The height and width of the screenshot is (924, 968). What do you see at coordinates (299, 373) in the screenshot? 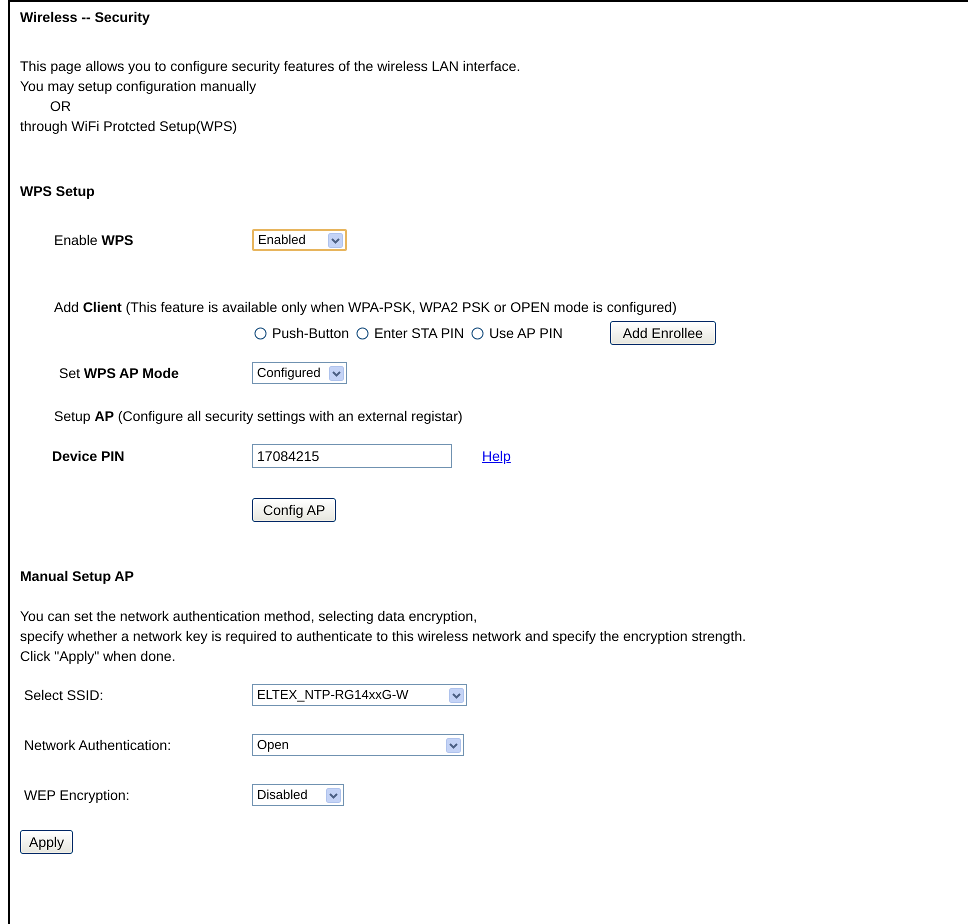
I see `dropdown: Configured` at bounding box center [299, 373].